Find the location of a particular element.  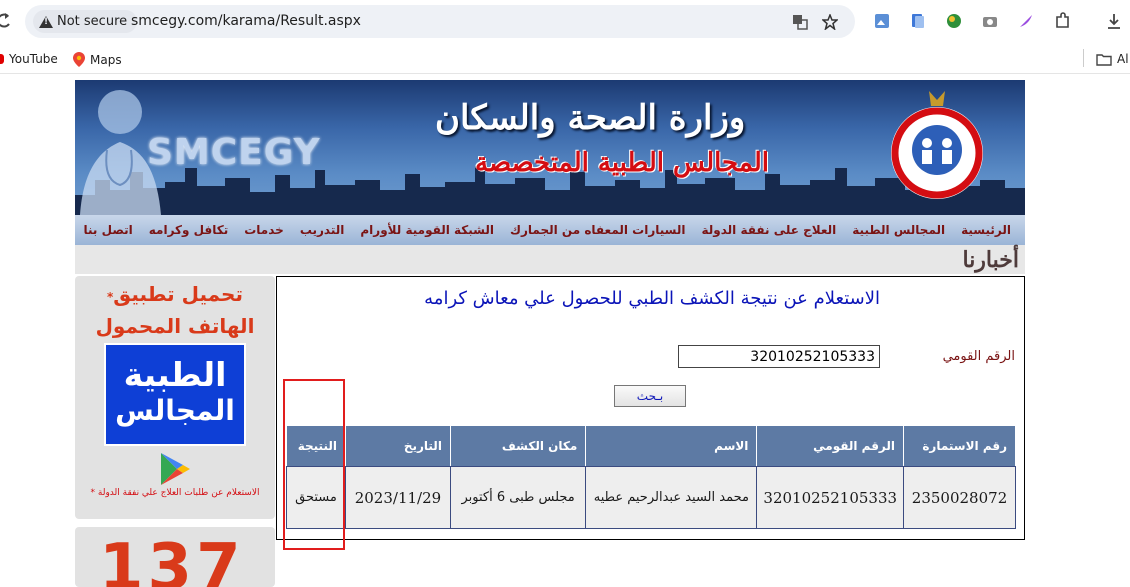

extension-image-icon is located at coordinates (882, 21).